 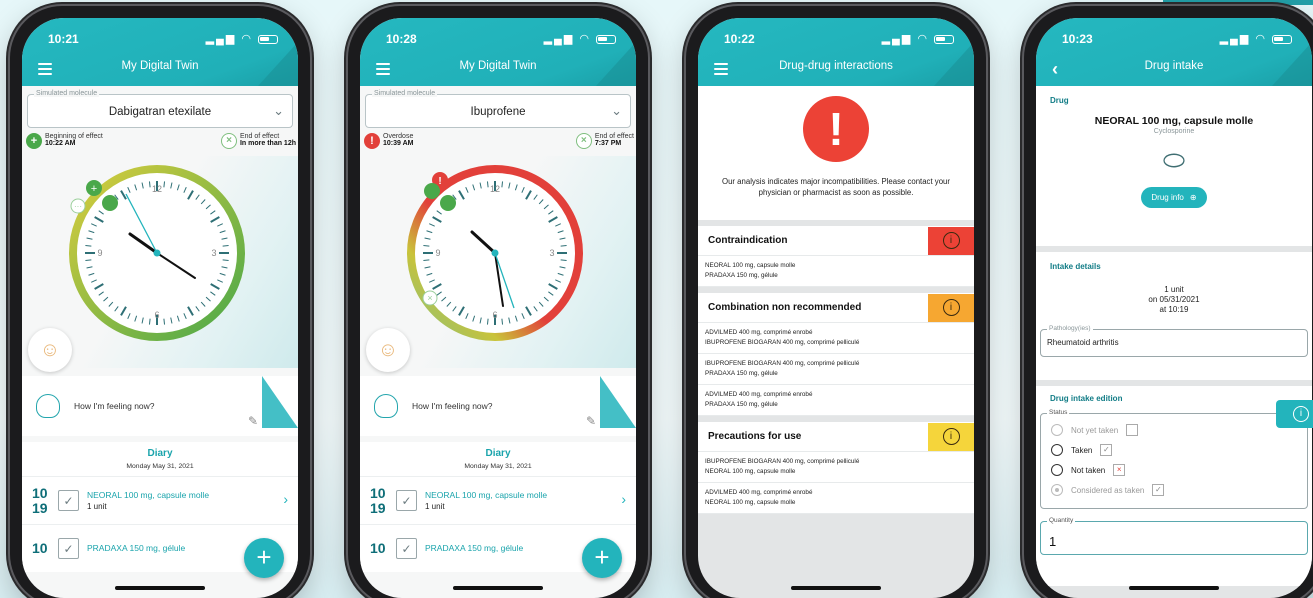 I want to click on diary-title: Diary, so click(x=160, y=453).